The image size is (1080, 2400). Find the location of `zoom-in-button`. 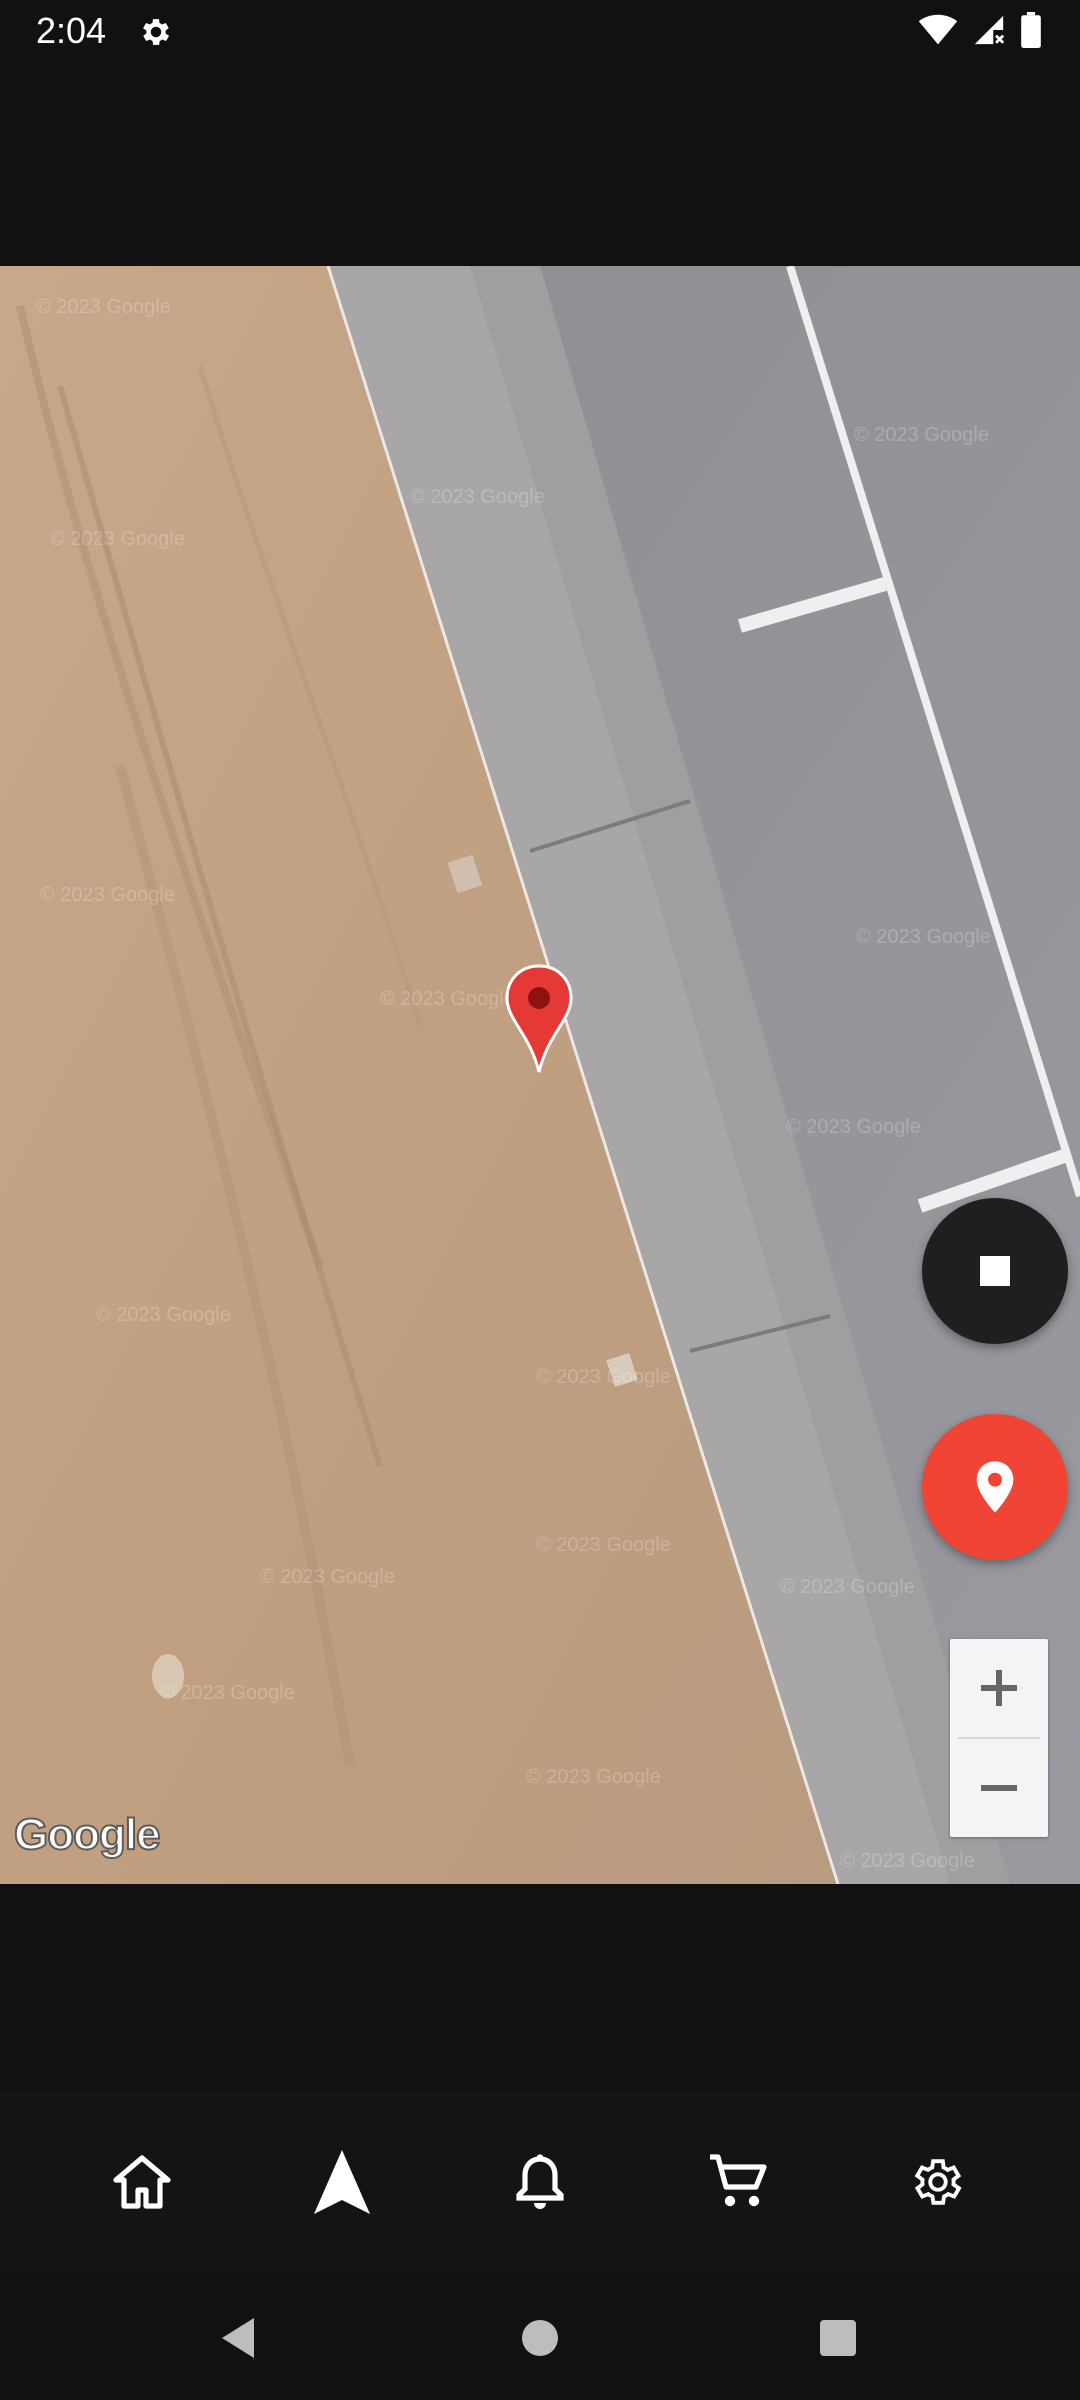

zoom-in-button is located at coordinates (999, 1688).